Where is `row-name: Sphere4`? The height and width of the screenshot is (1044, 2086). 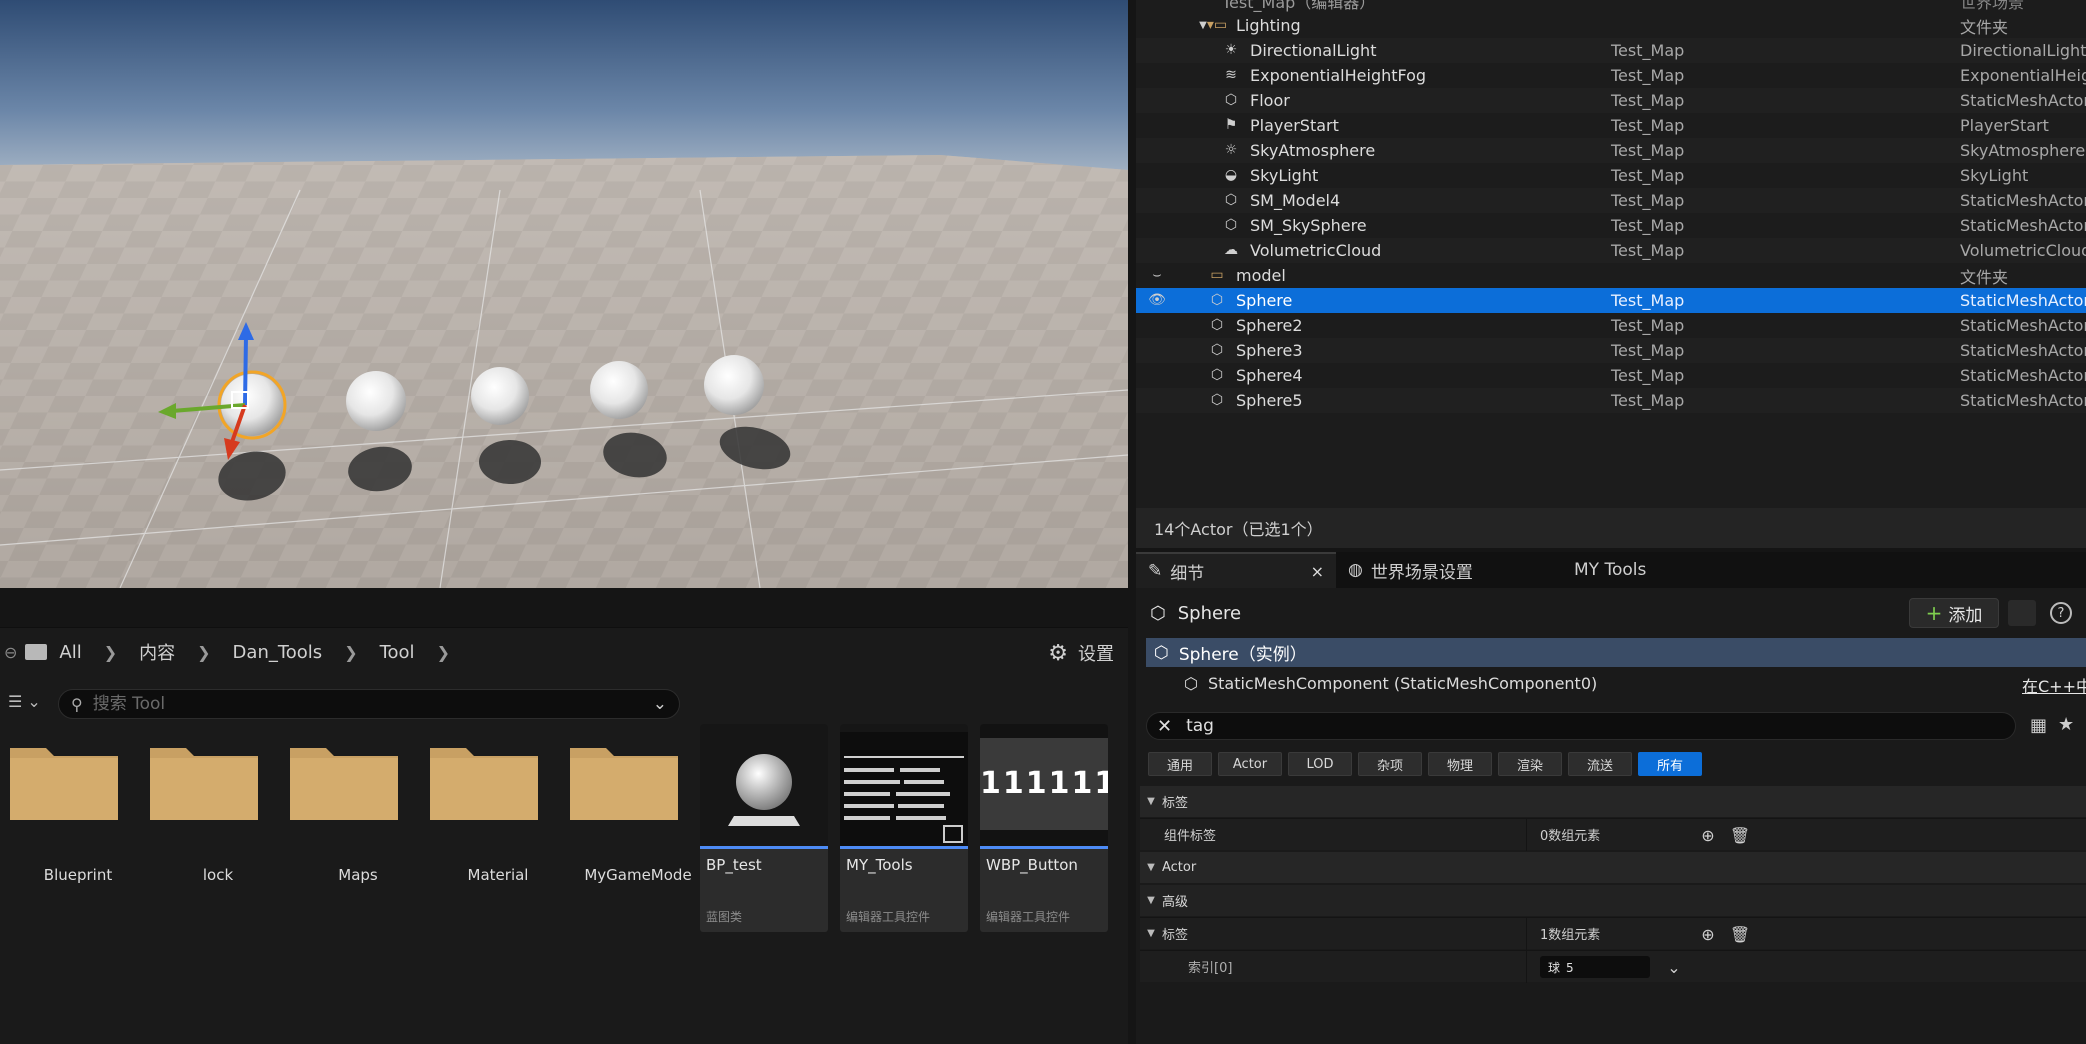
row-name: Sphere4 is located at coordinates (1269, 375).